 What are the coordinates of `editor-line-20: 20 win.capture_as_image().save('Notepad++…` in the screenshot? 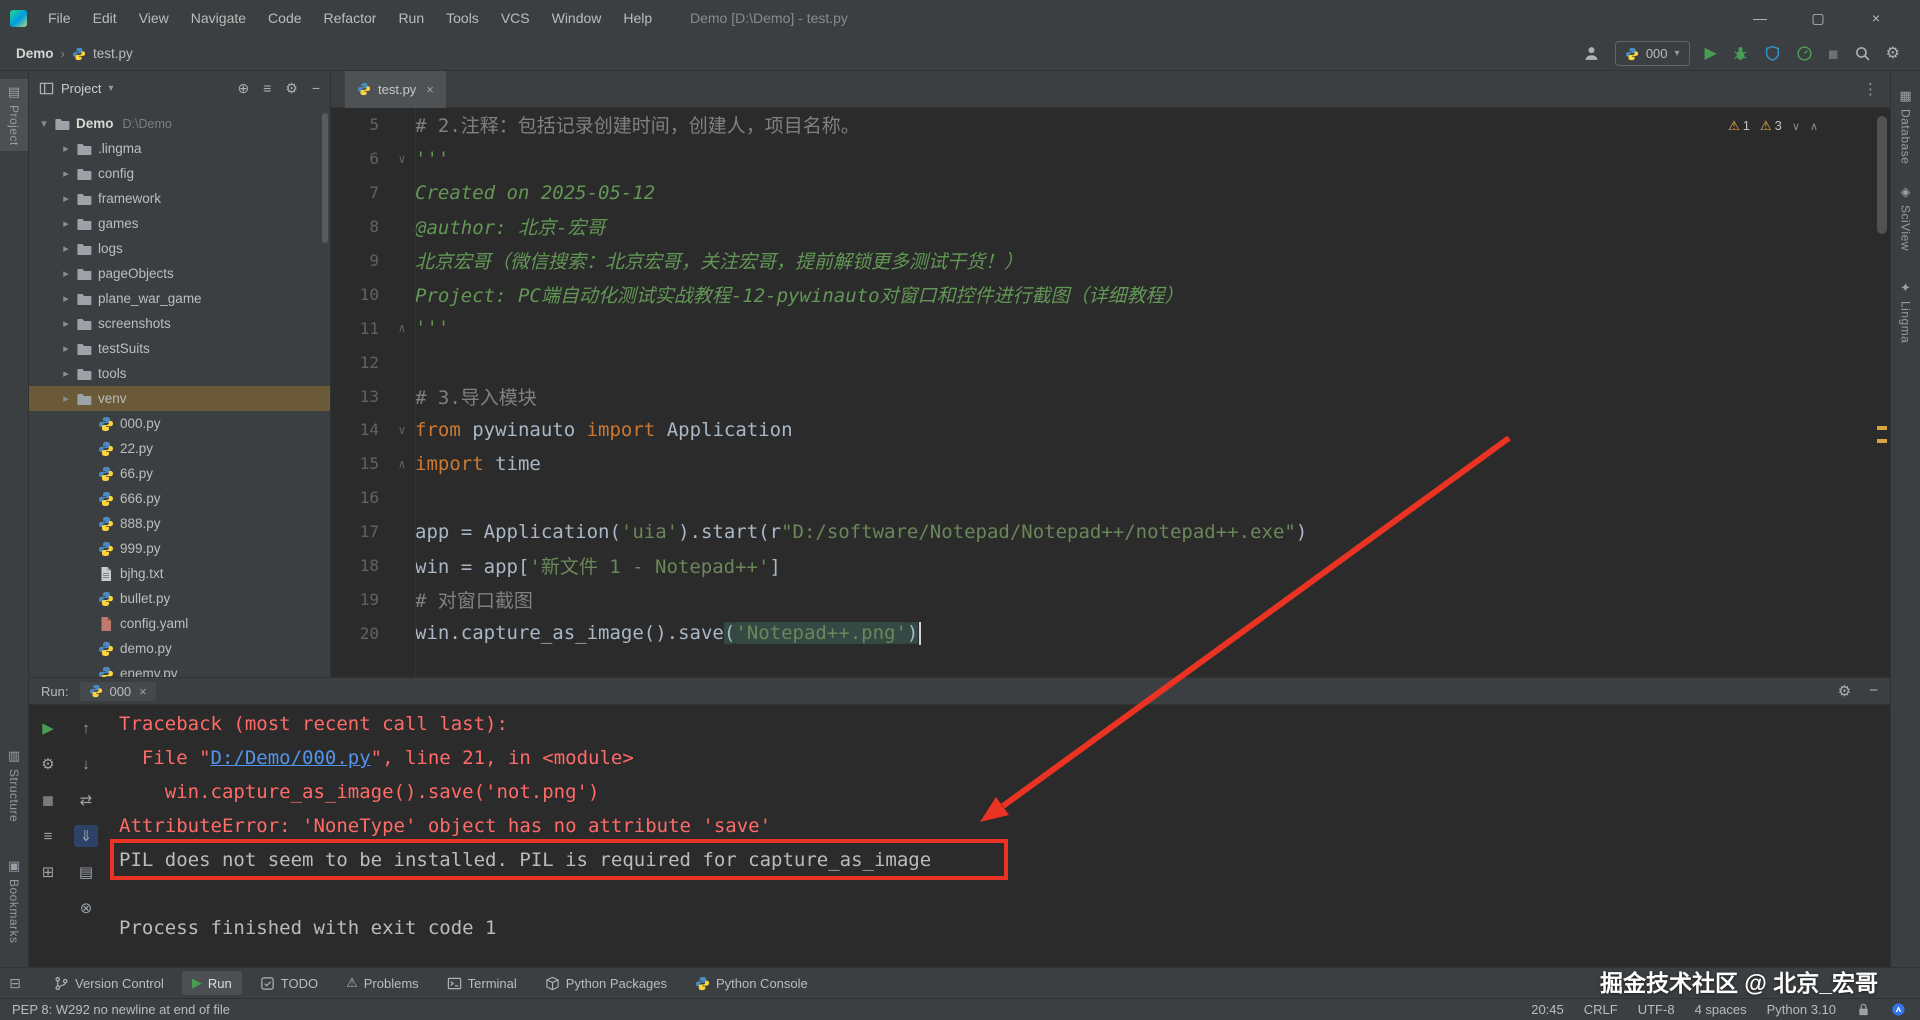 It's located at (1110, 633).